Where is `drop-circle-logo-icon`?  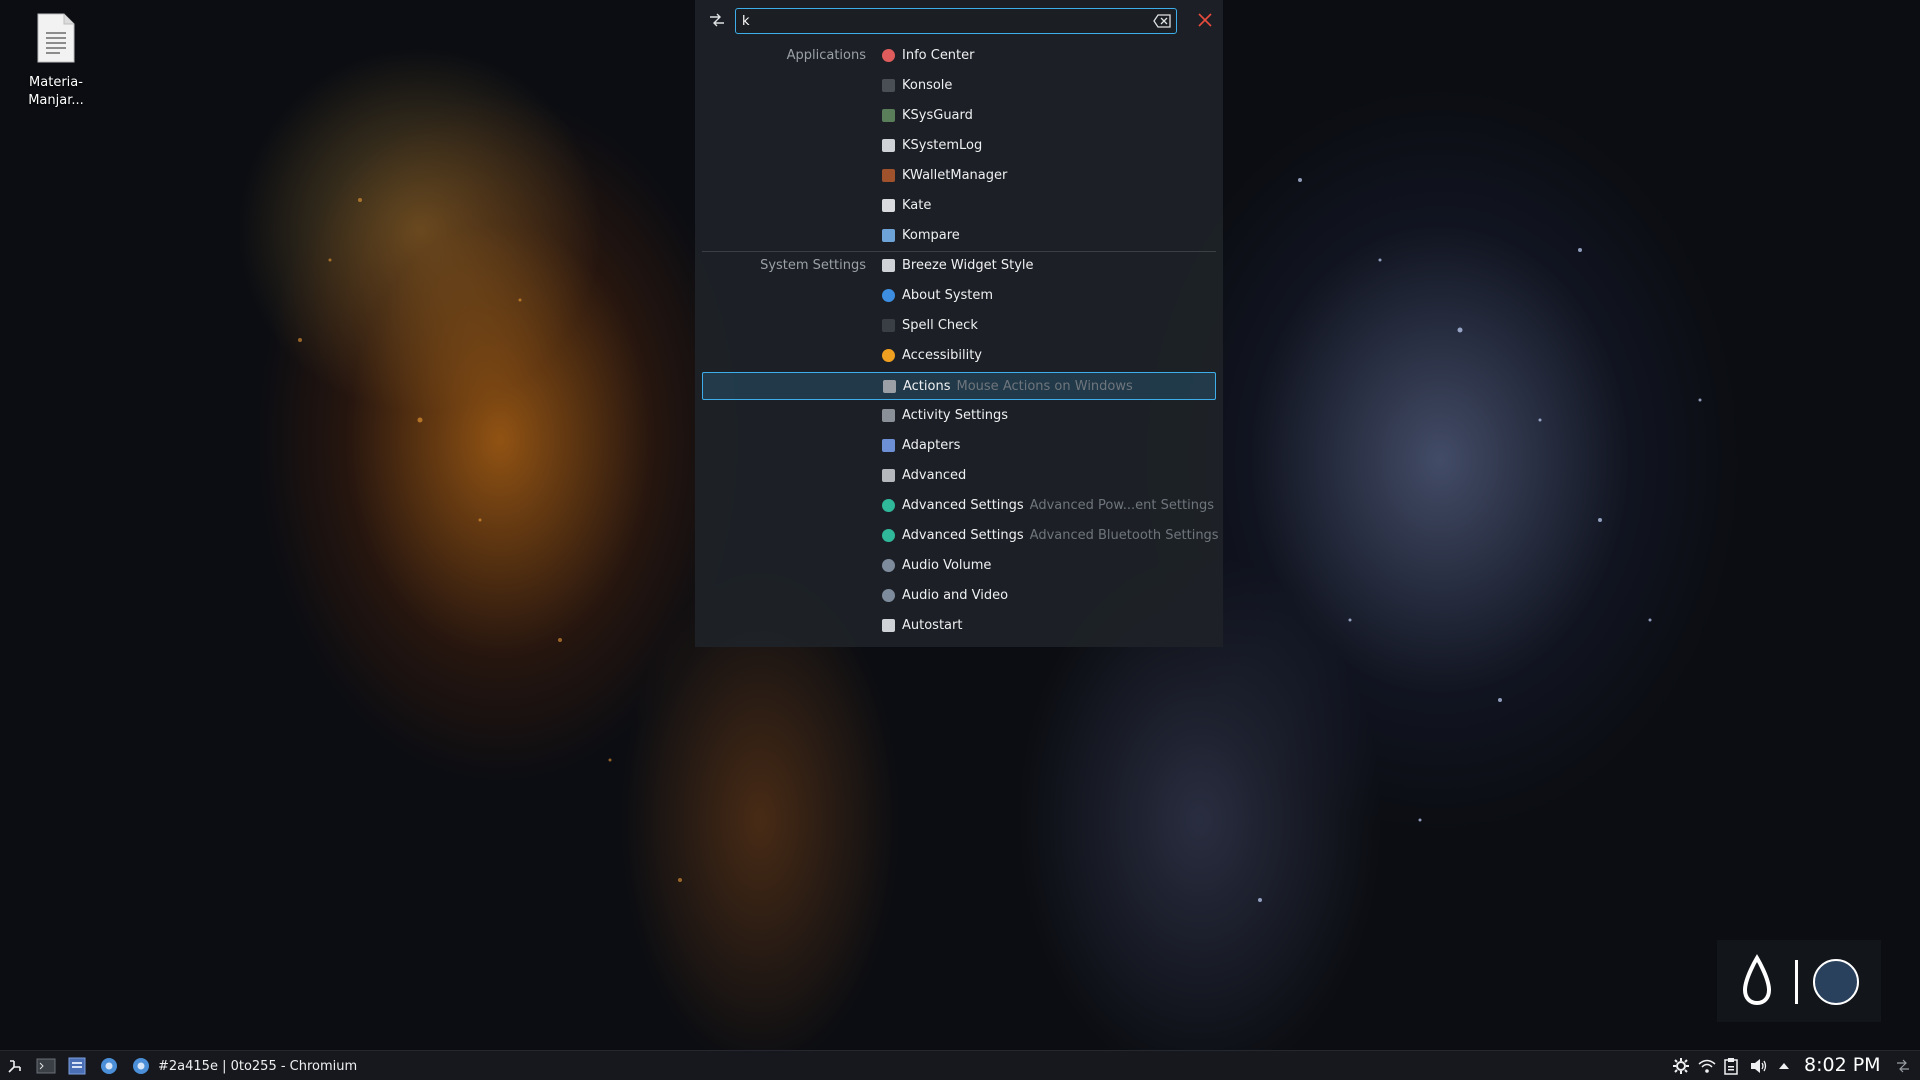
drop-circle-logo-icon is located at coordinates (1800, 980).